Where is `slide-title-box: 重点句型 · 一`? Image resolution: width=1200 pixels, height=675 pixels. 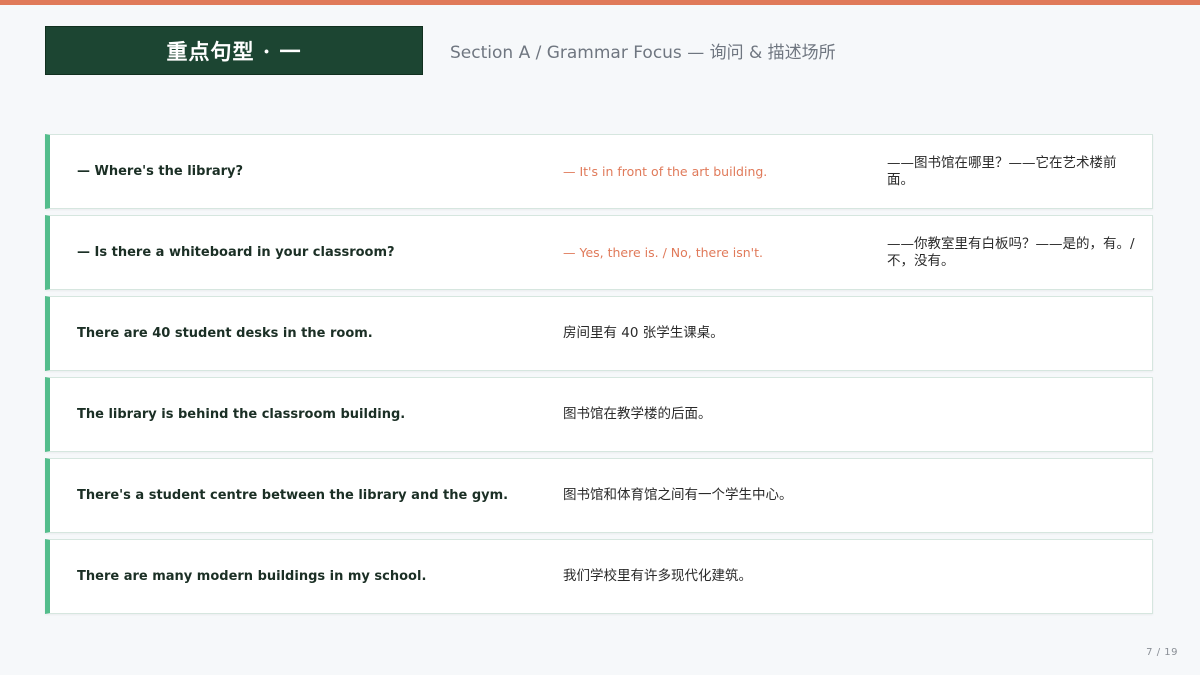
slide-title-box: 重点句型 · 一 is located at coordinates (234, 50).